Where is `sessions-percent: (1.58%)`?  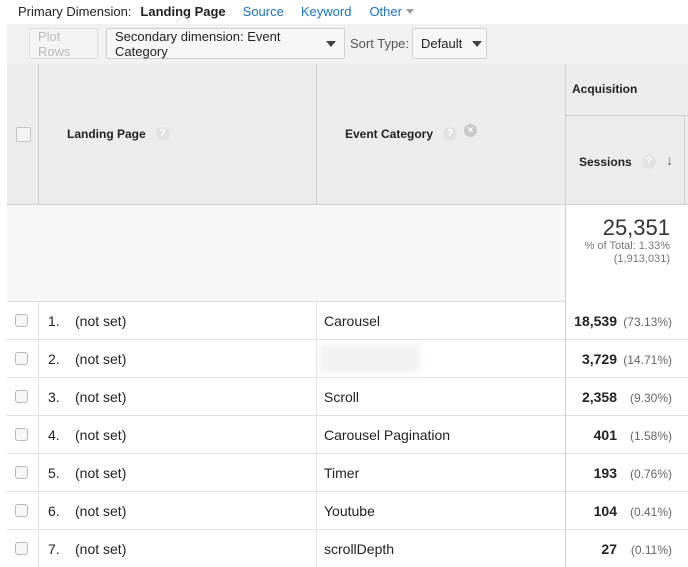
sessions-percent: (1.58%) is located at coordinates (650, 436).